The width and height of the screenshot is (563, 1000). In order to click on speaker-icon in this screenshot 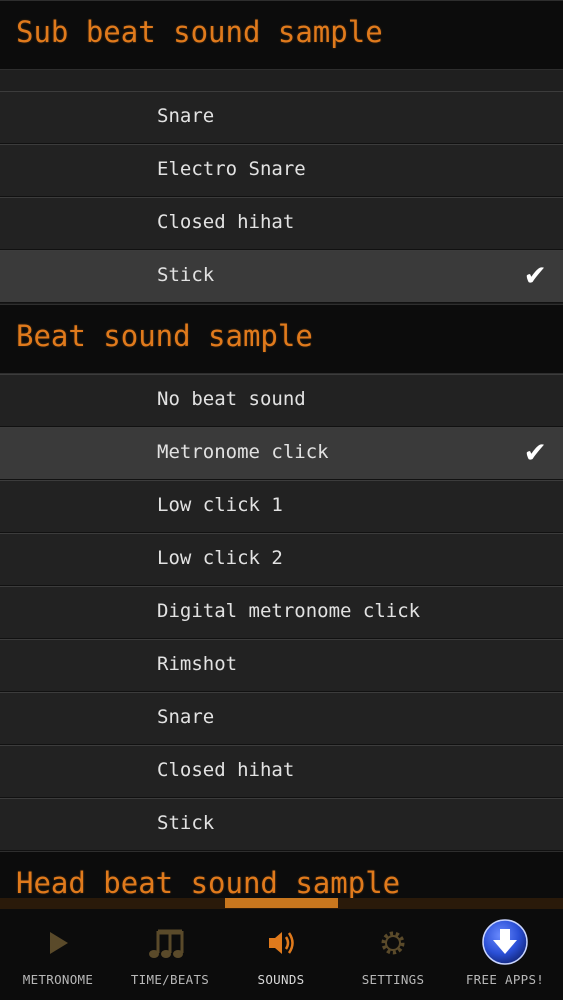, I will do `click(281, 943)`.